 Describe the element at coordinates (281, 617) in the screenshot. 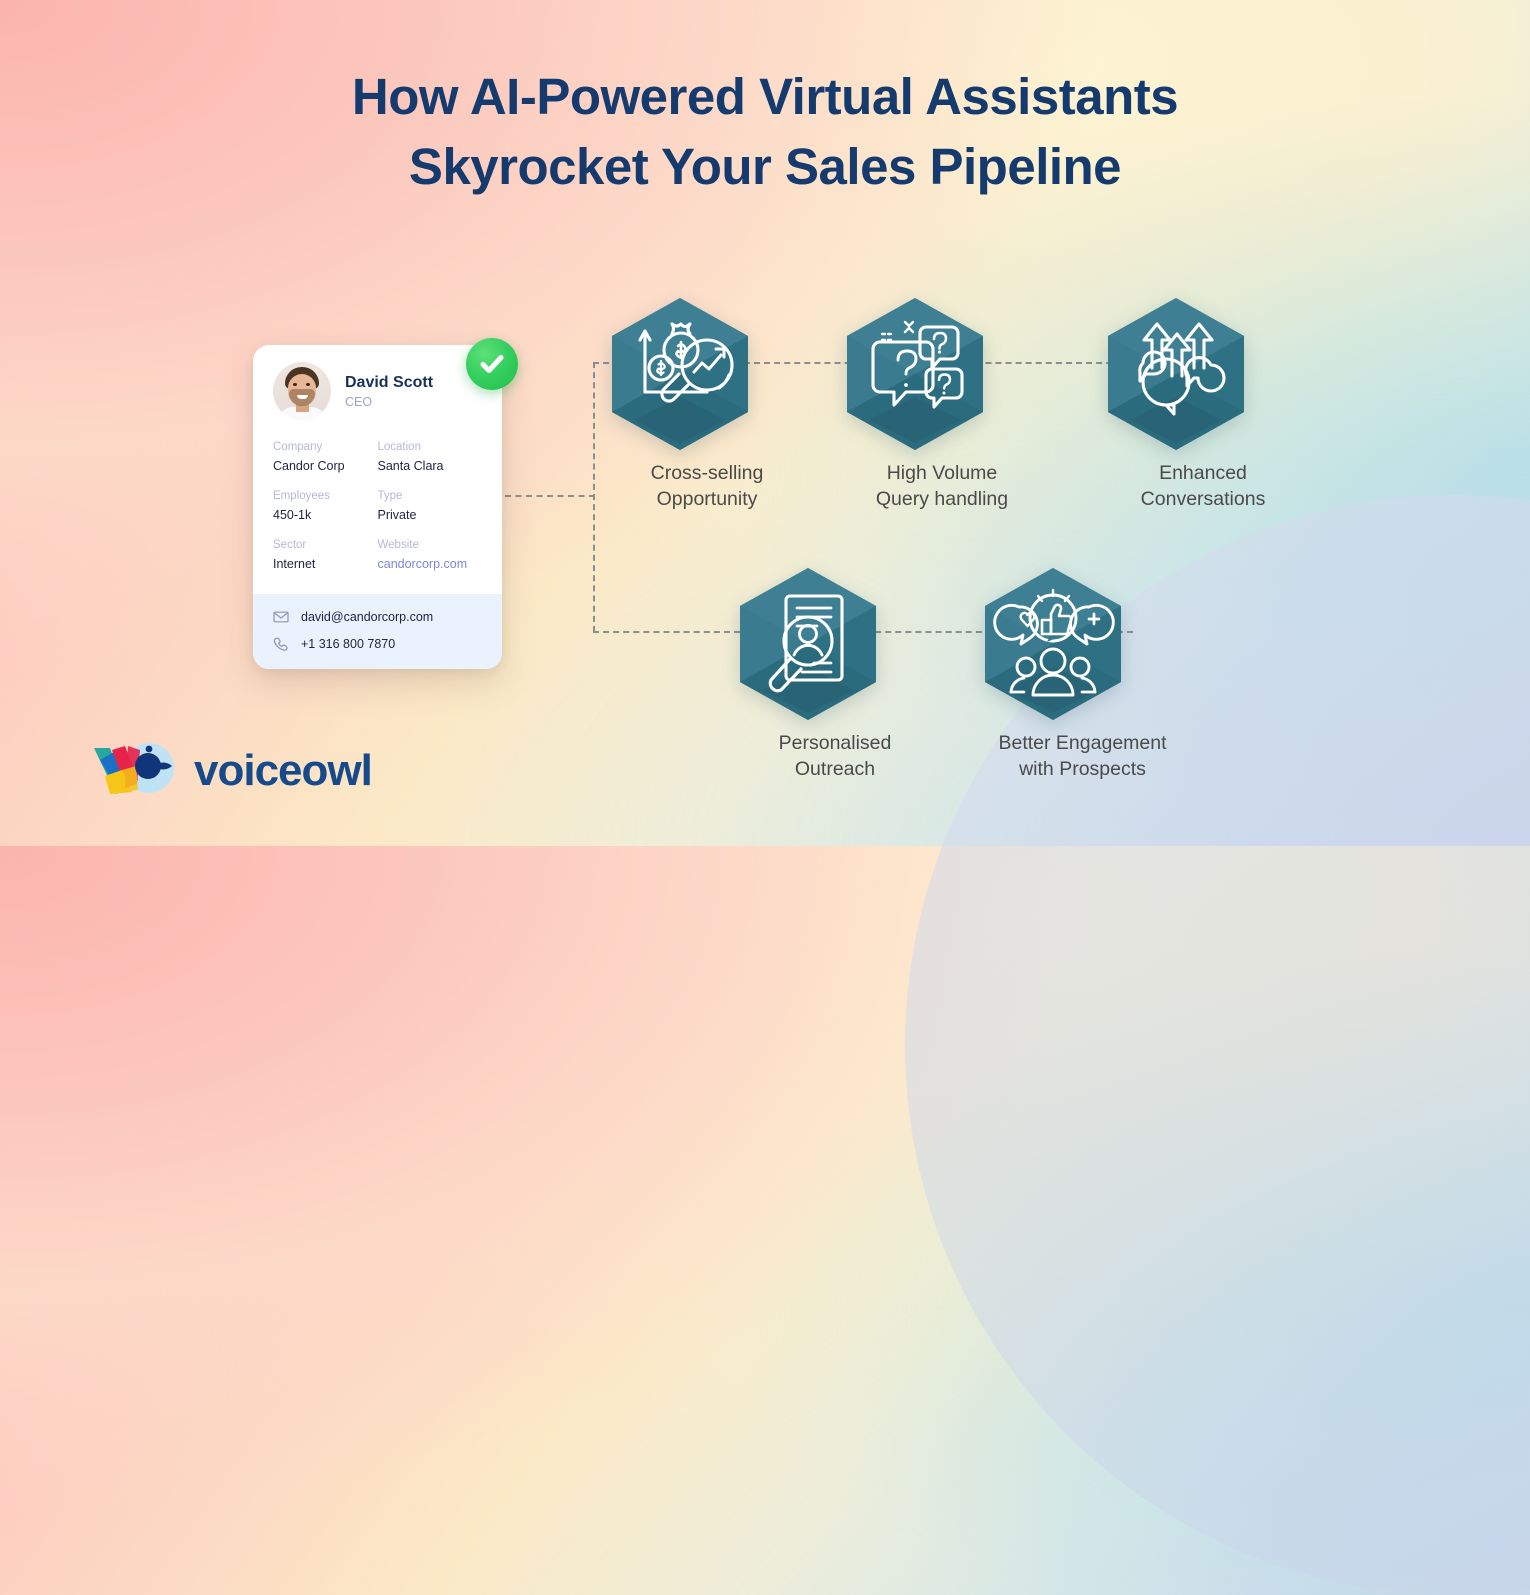

I see `envelope-icon` at that location.